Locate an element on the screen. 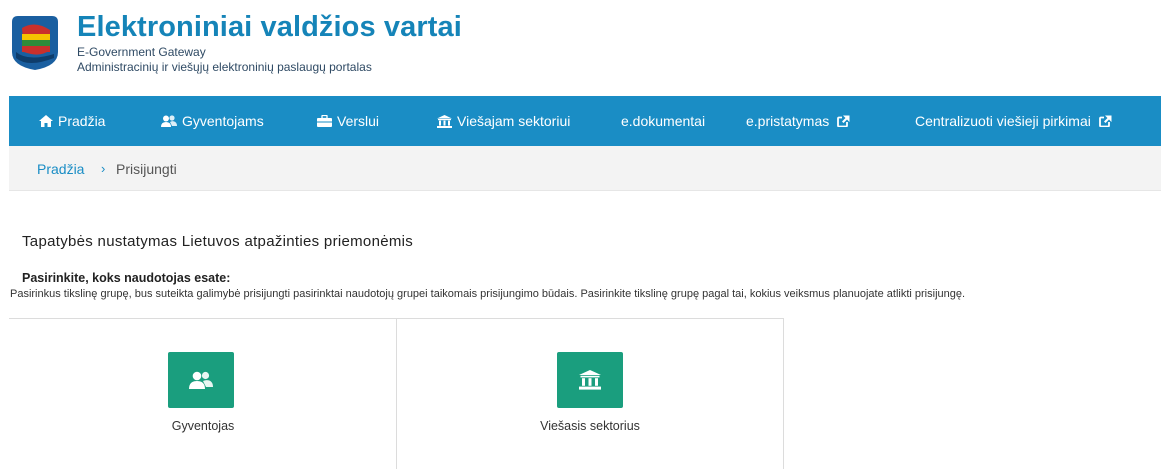 The height and width of the screenshot is (469, 1161). chevron-right-icon: › is located at coordinates (103, 168).